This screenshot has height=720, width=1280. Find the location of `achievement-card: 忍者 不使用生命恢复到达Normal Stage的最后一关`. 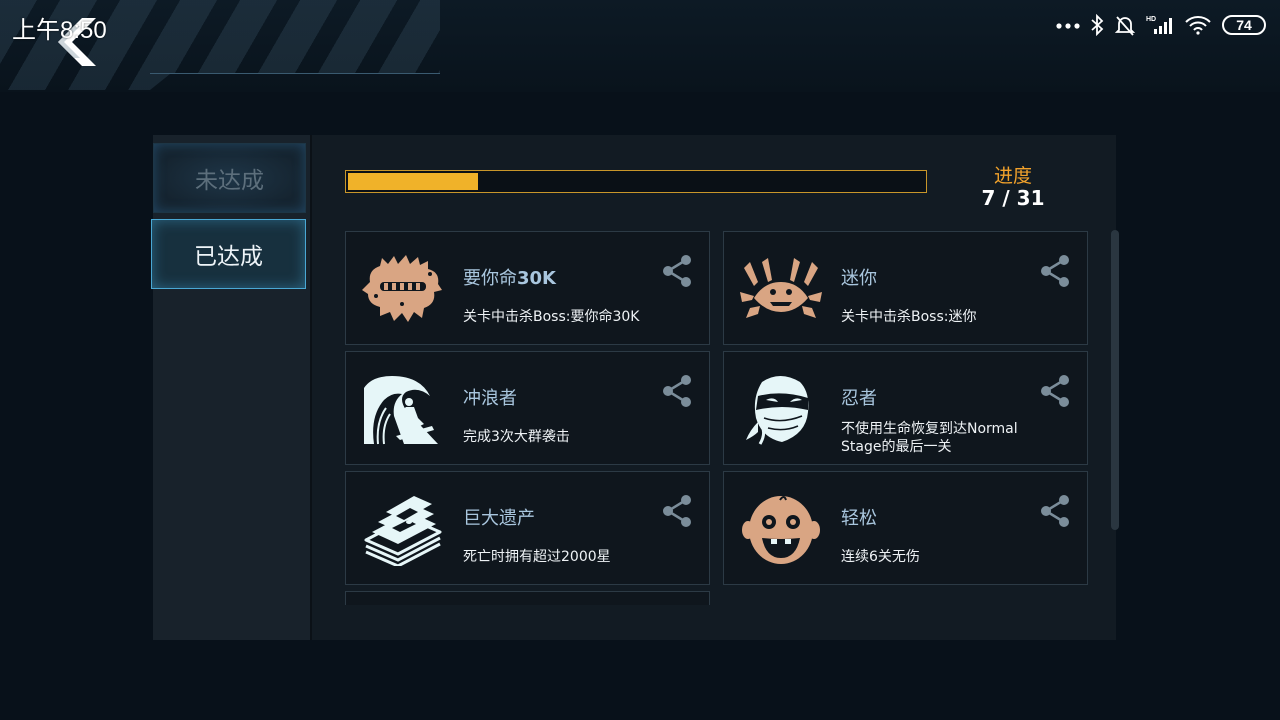

achievement-card: 忍者 不使用生命恢复到达Normal Stage的最后一关 is located at coordinates (905, 408).